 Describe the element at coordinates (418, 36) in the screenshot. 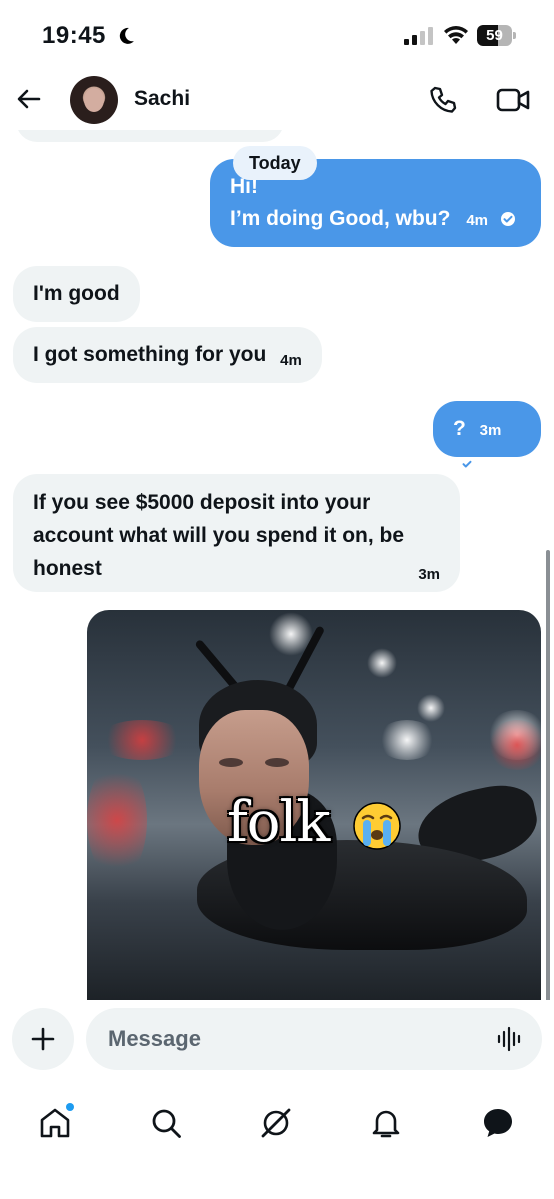

I see `signal-icon` at that location.